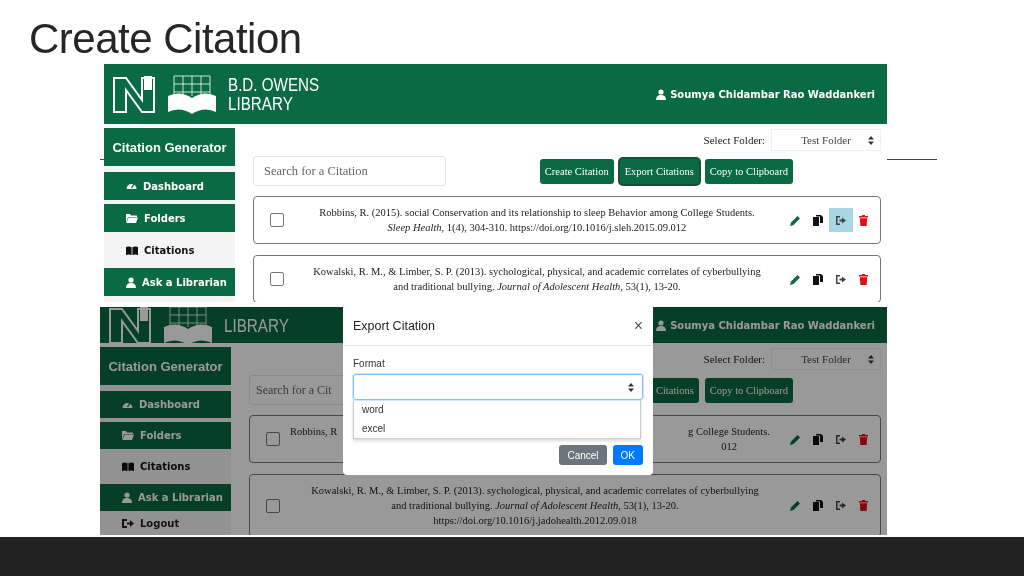 The image size is (1024, 576). Describe the element at coordinates (583, 455) in the screenshot. I see `dialog-button: Cancel` at that location.